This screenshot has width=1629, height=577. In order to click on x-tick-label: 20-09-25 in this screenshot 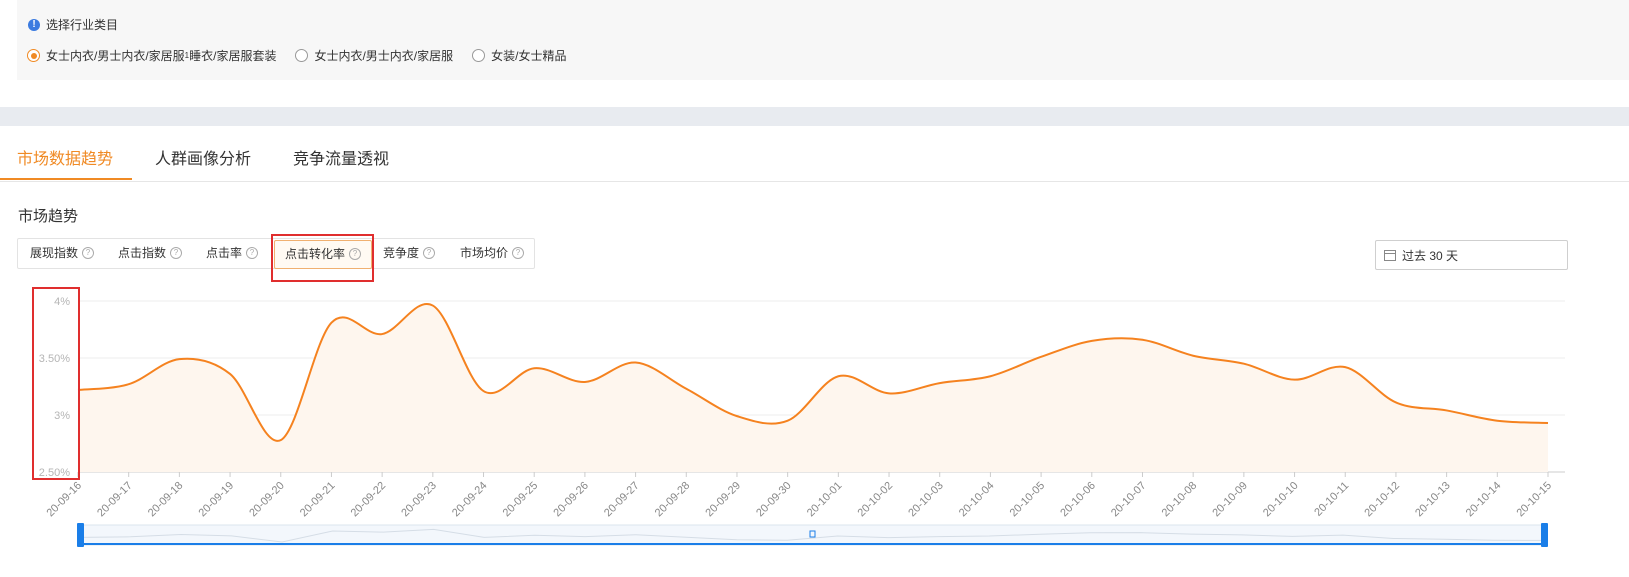, I will do `click(521, 500)`.